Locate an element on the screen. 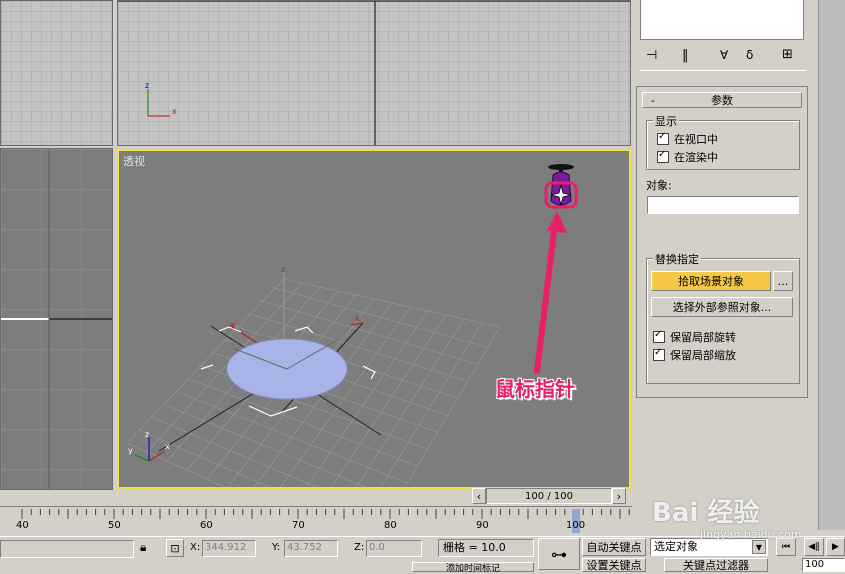 The width and height of the screenshot is (845, 574). in-renderer-label: 在渲染中 is located at coordinates (696, 157).